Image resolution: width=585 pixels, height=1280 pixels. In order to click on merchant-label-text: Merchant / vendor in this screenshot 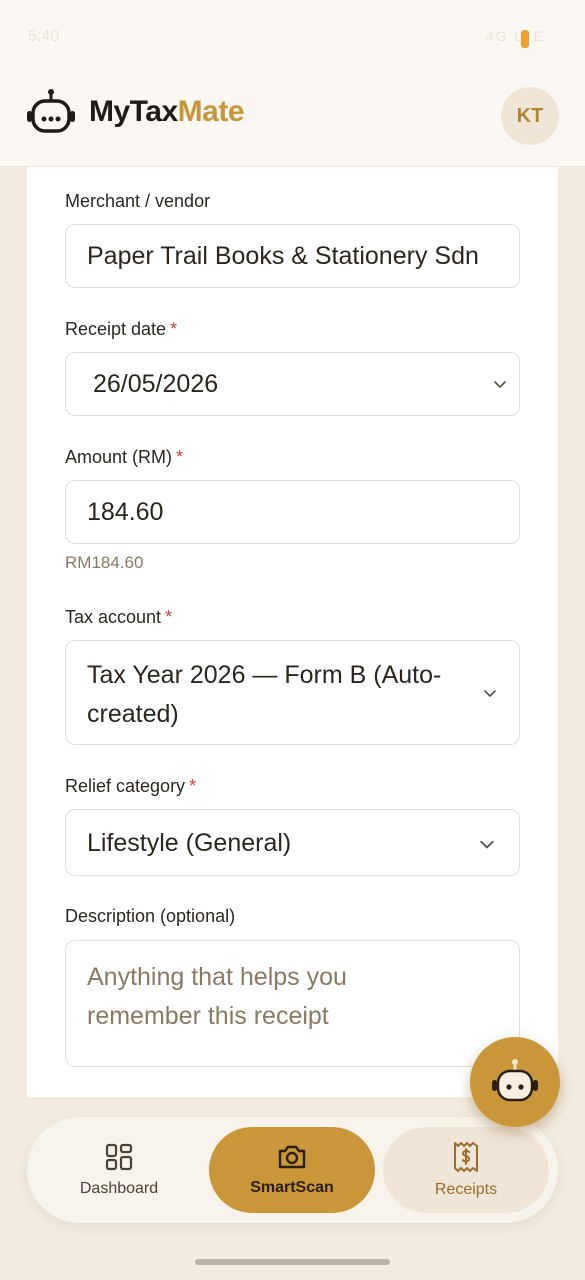, I will do `click(138, 201)`.